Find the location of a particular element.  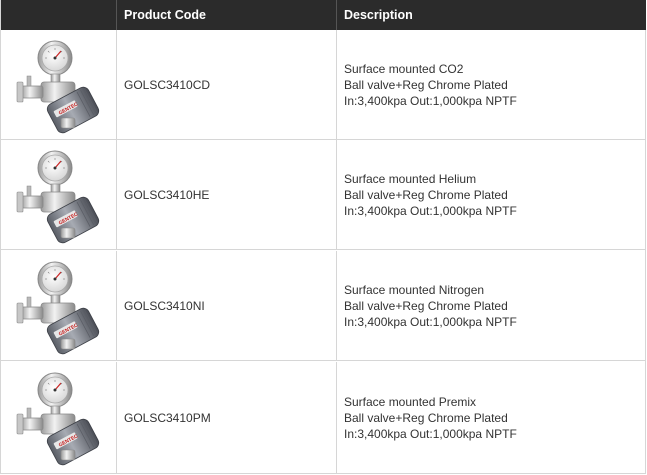

header-product-code: Product Code is located at coordinates (227, 15).